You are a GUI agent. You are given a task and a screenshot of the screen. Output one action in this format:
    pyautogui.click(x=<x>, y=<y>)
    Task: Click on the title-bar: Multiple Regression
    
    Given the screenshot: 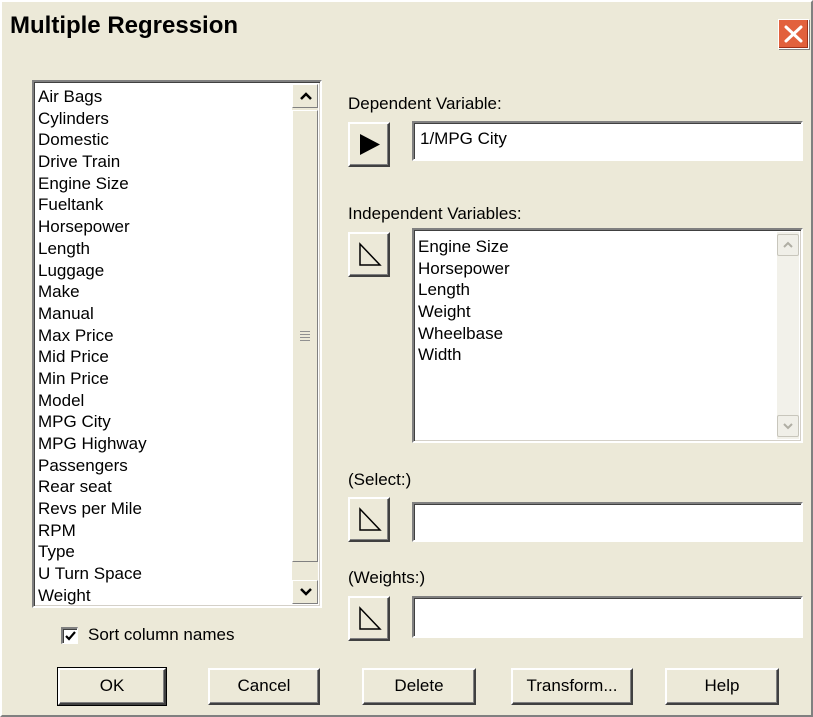 What is the action you would take?
    pyautogui.click(x=406, y=26)
    